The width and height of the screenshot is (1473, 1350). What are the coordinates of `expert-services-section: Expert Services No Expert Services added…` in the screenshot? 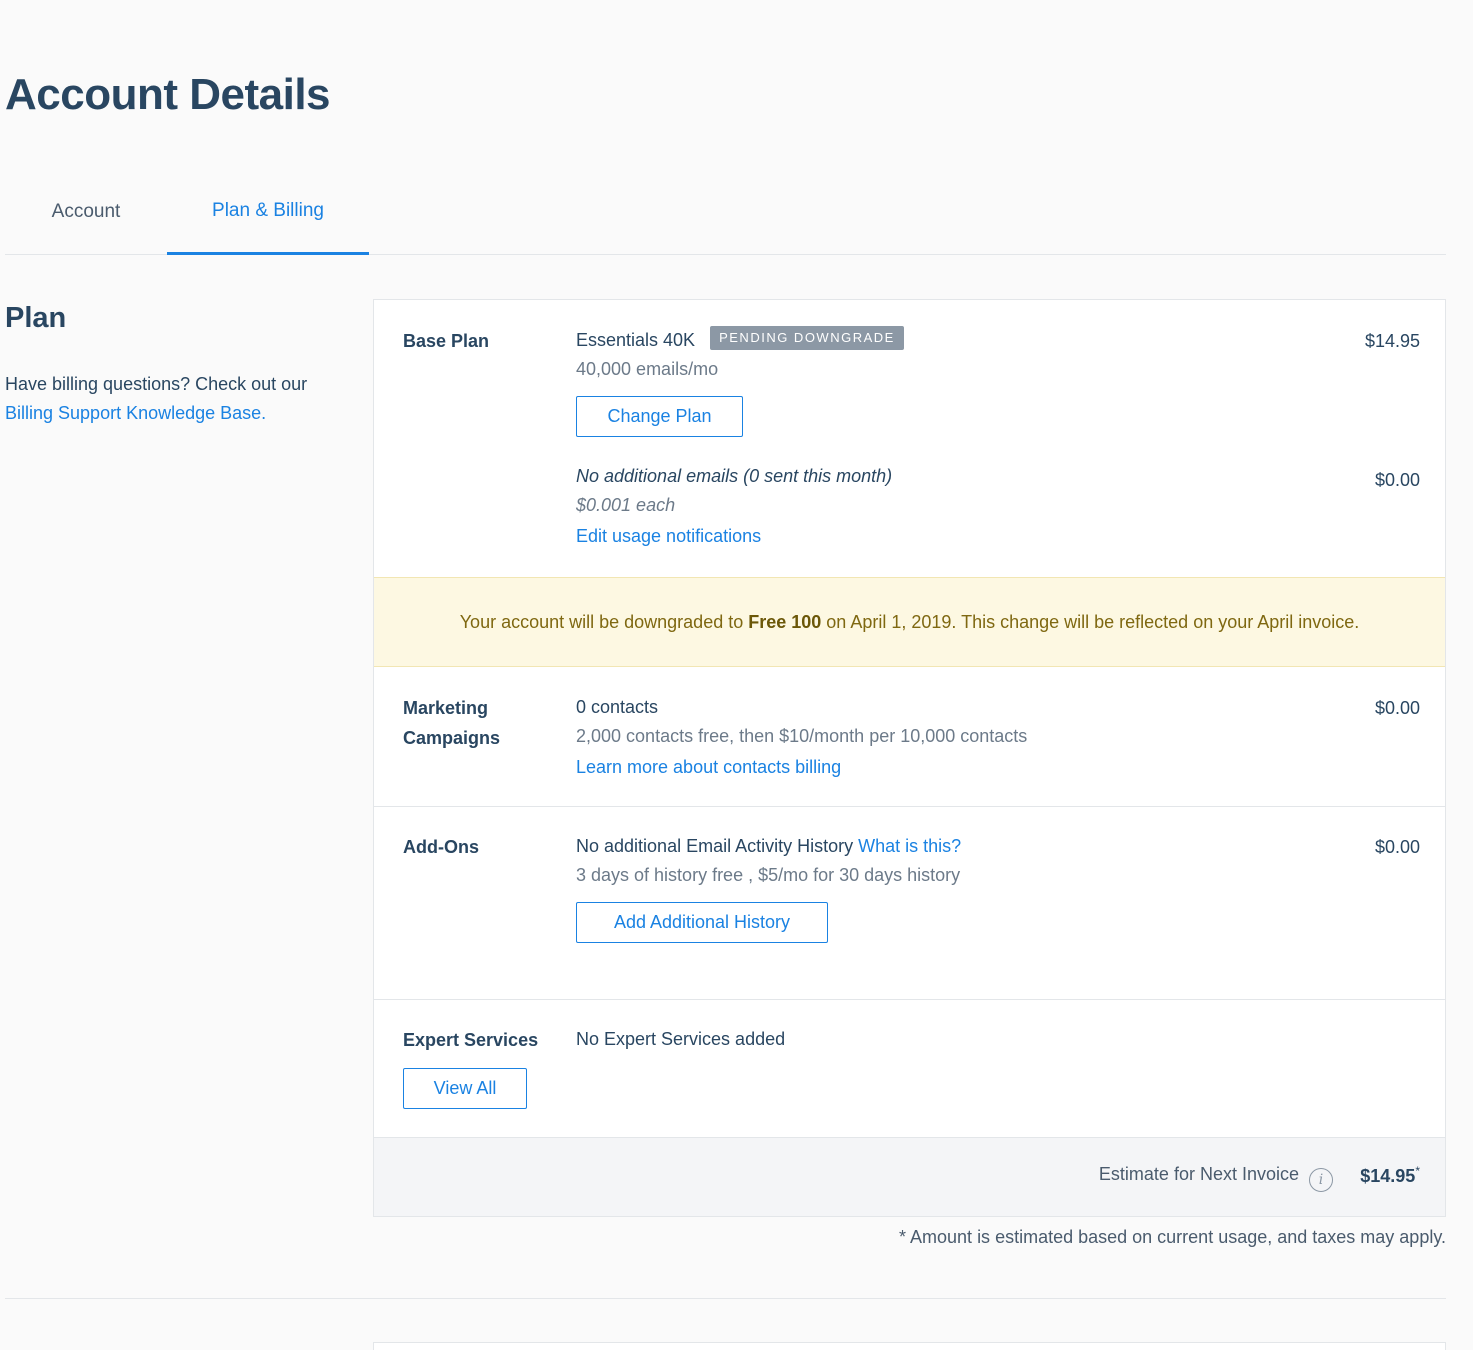 It's located at (909, 1068).